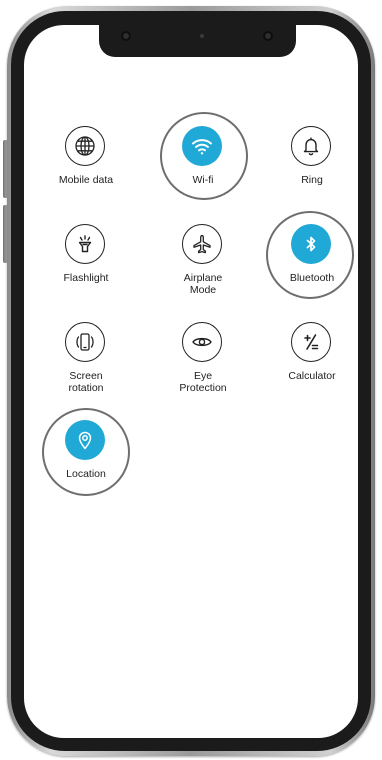 The width and height of the screenshot is (382, 760). Describe the element at coordinates (86, 173) in the screenshot. I see `tile-mobile-data: Mobile data` at that location.